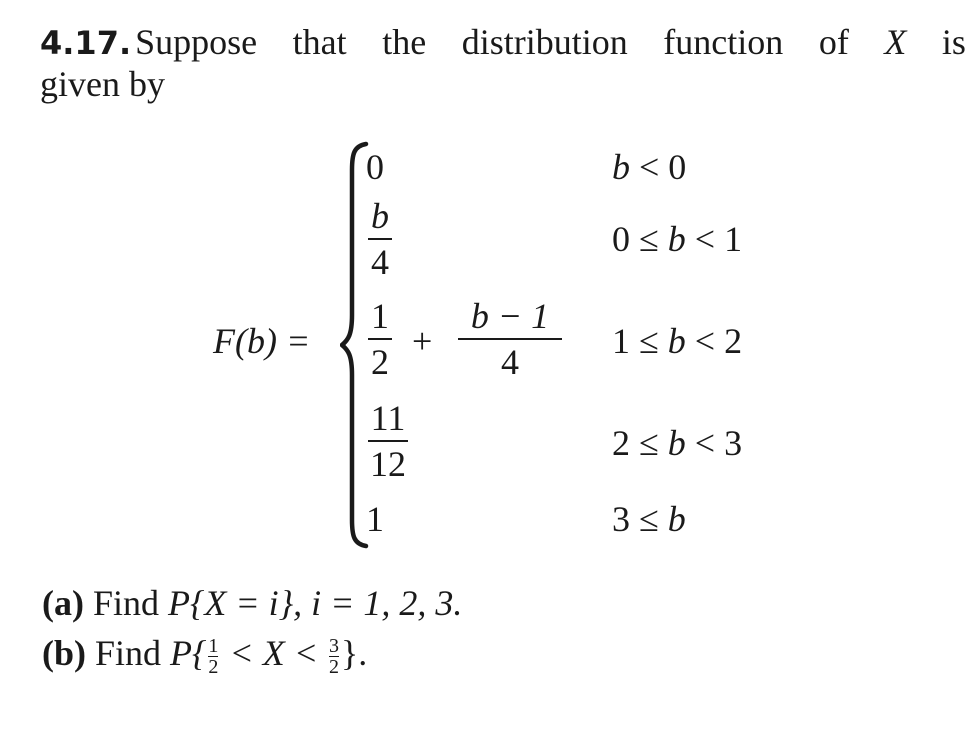  I want to click on question-b: (b) Find P{1 2 < X < 3 2}., so click(204, 654).